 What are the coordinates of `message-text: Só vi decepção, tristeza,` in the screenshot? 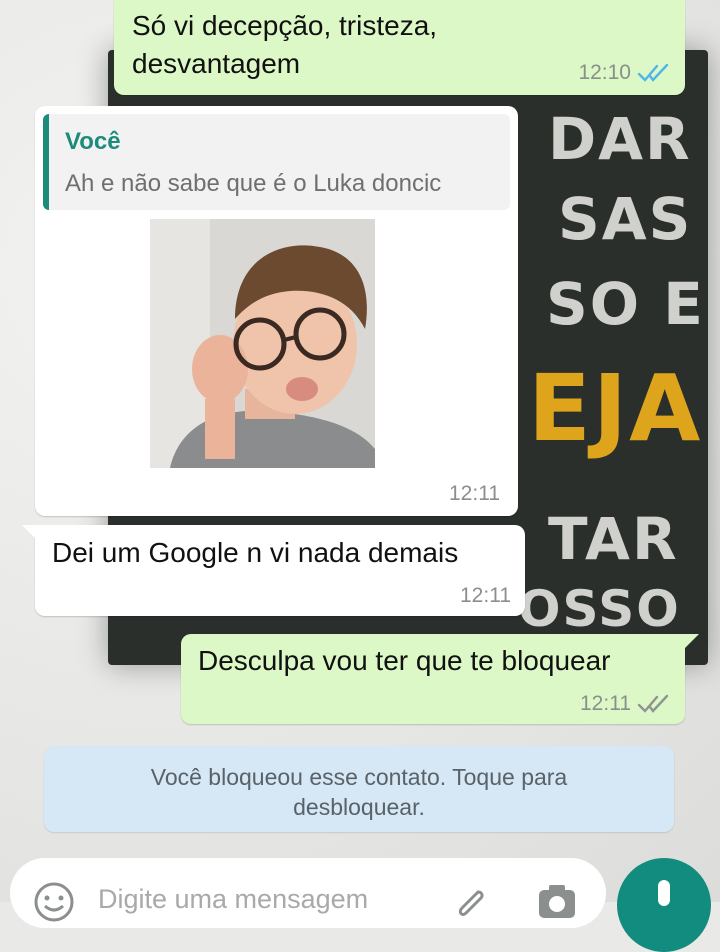 It's located at (285, 25).